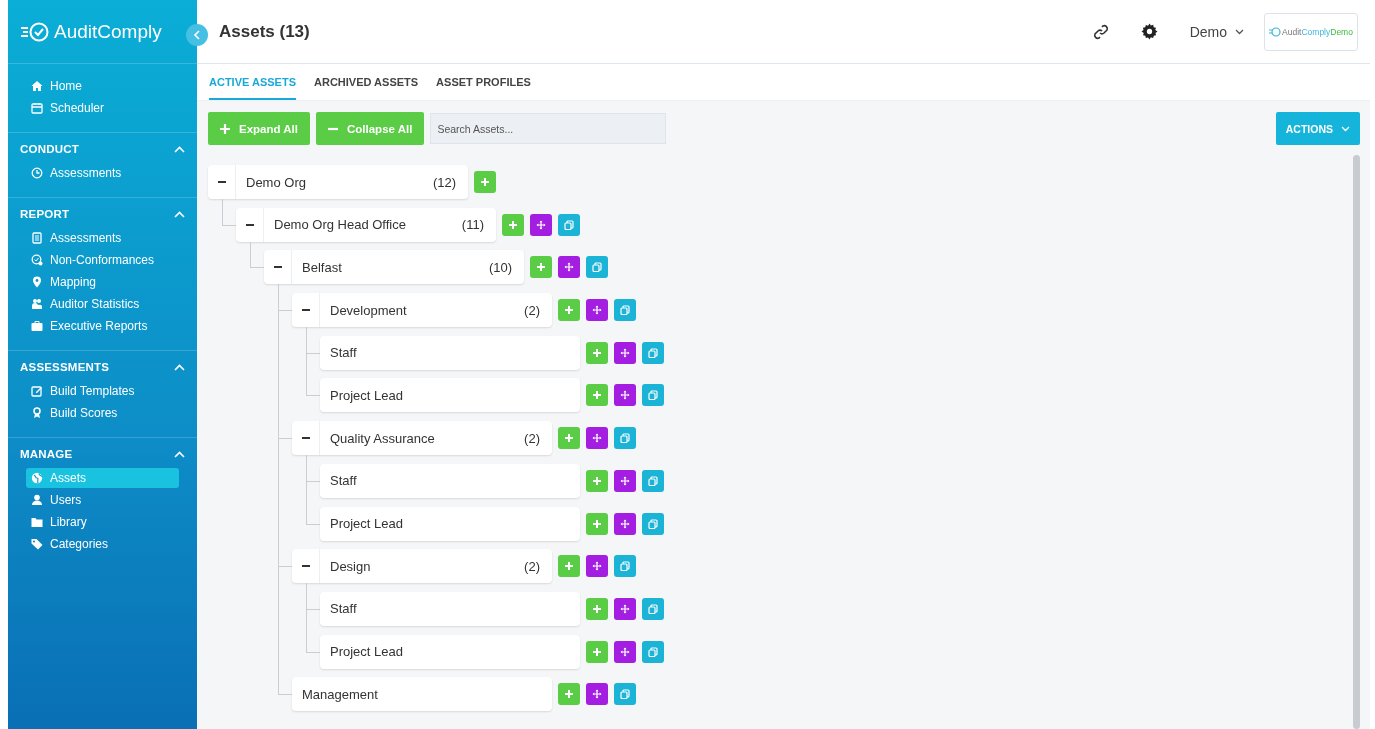  Describe the element at coordinates (366, 82) in the screenshot. I see `tab: ARCHIVED ASSETS` at that location.